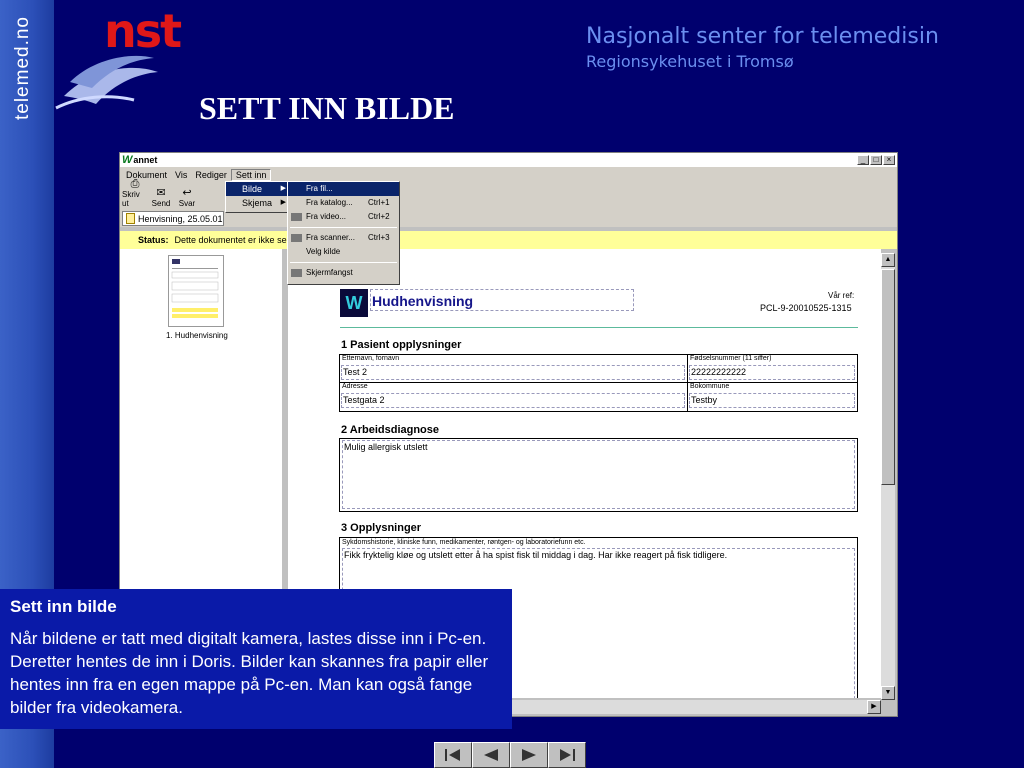 The height and width of the screenshot is (768, 1024). Describe the element at coordinates (130, 218) in the screenshot. I see `document-icon` at that location.